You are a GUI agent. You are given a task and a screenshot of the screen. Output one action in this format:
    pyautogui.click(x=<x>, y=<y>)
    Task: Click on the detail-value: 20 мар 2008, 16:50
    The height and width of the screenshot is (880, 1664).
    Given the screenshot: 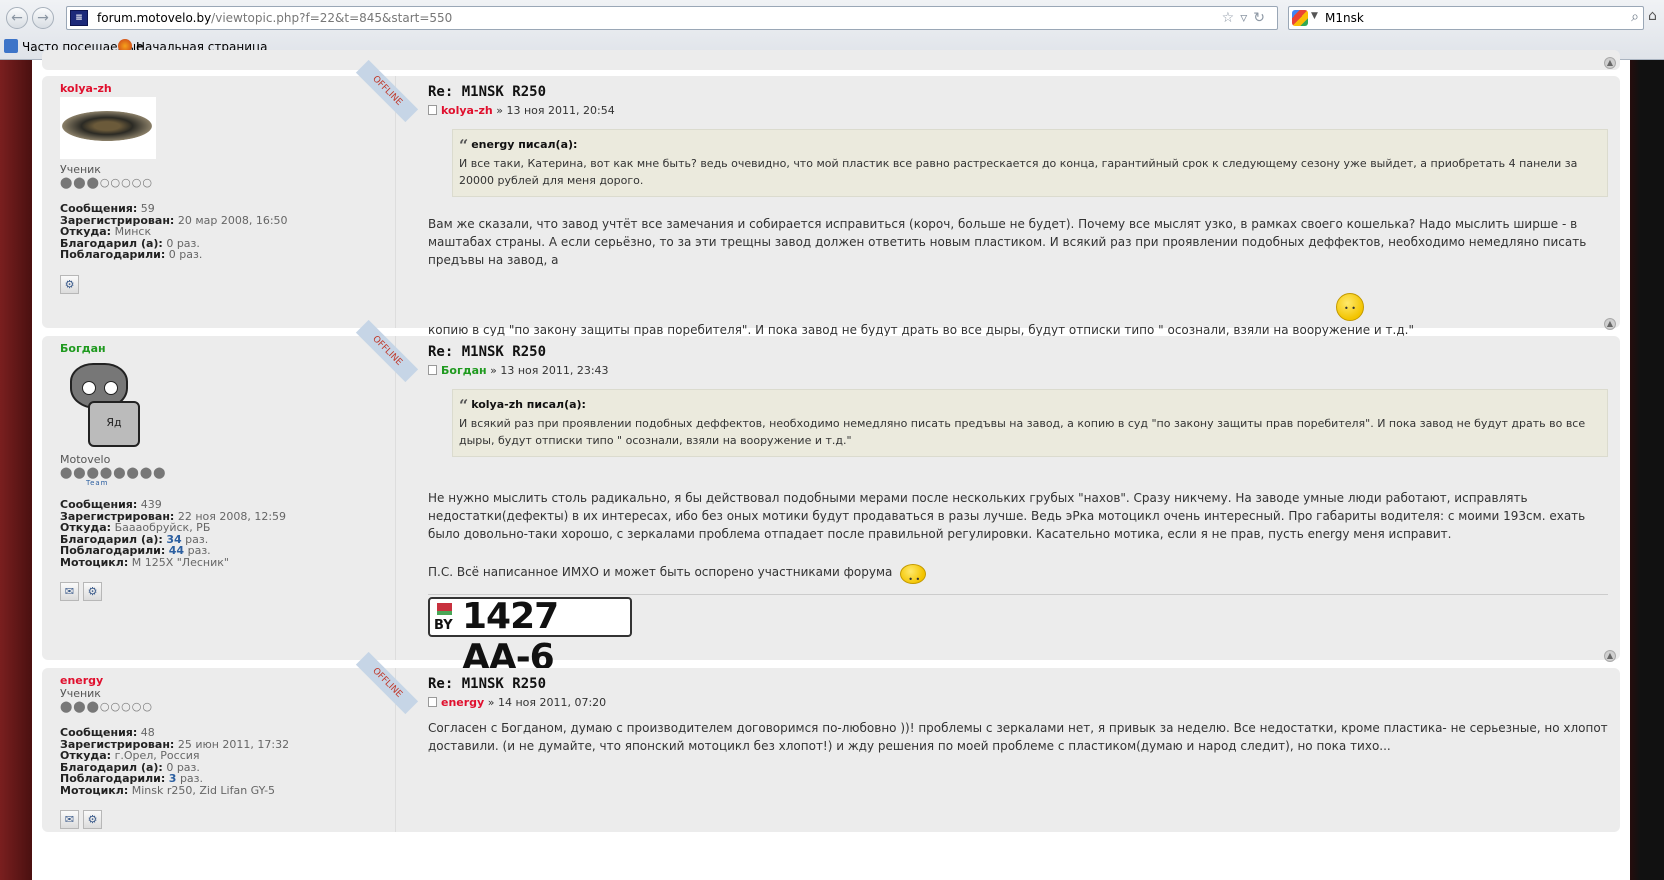 What is the action you would take?
    pyautogui.click(x=232, y=220)
    